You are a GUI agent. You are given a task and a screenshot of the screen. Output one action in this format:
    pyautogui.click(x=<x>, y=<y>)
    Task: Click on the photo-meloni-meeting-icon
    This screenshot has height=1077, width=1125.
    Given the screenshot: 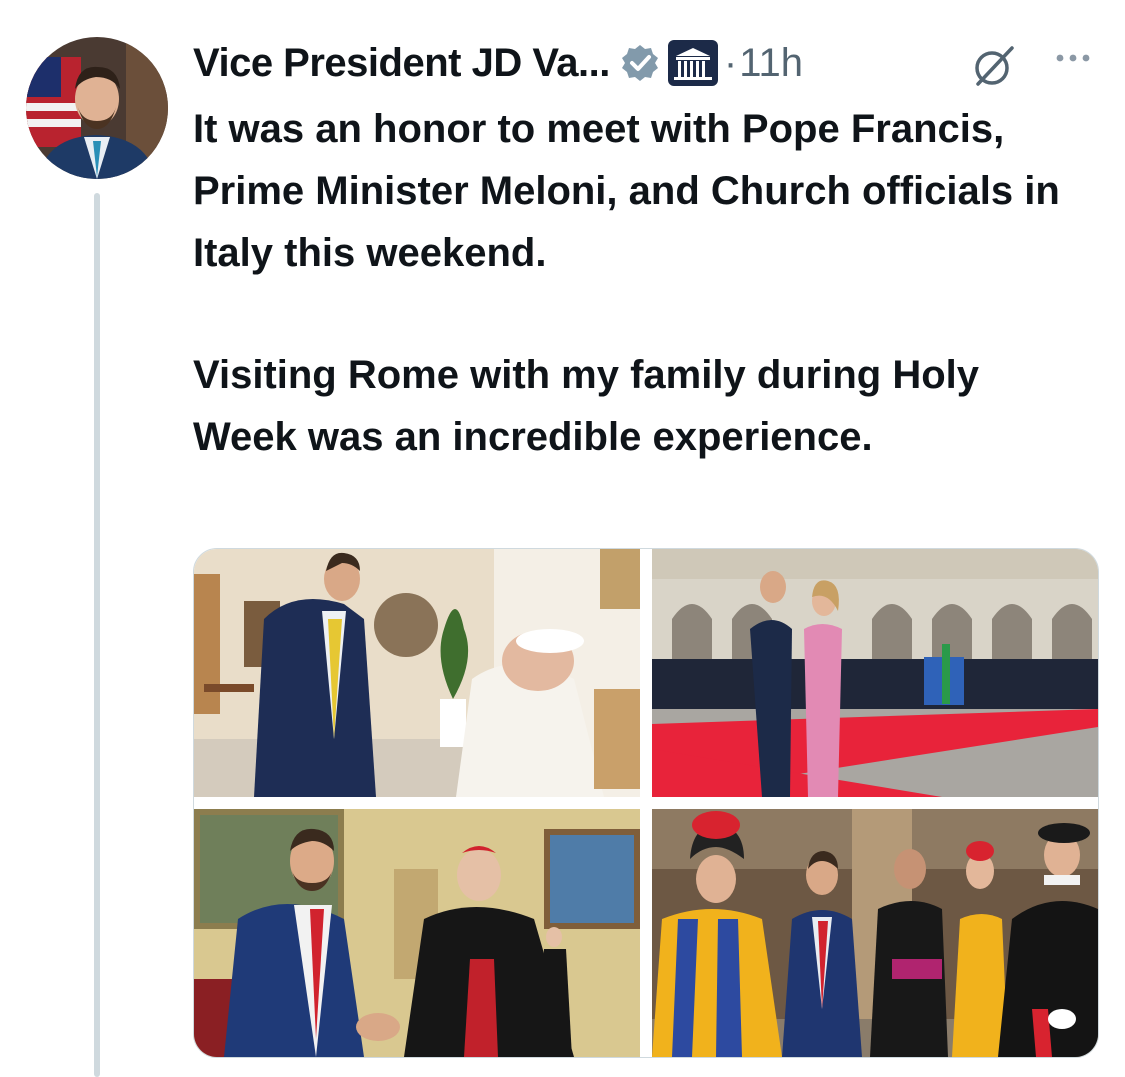 What is the action you would take?
    pyautogui.click(x=875, y=673)
    